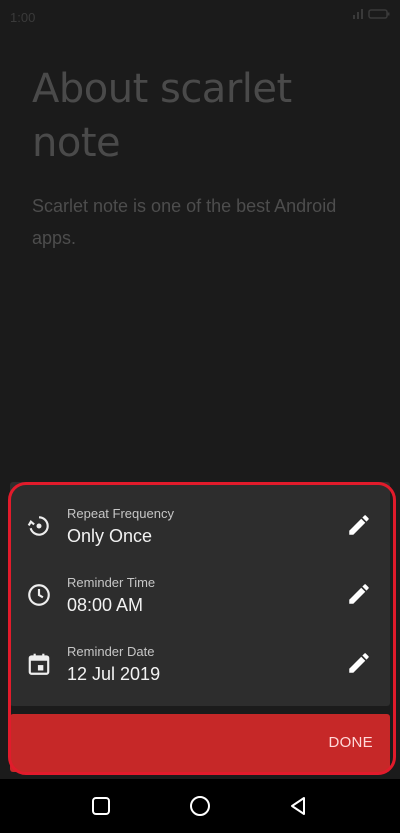  Describe the element at coordinates (23, 17) in the screenshot. I see `status-time: 1:00` at that location.